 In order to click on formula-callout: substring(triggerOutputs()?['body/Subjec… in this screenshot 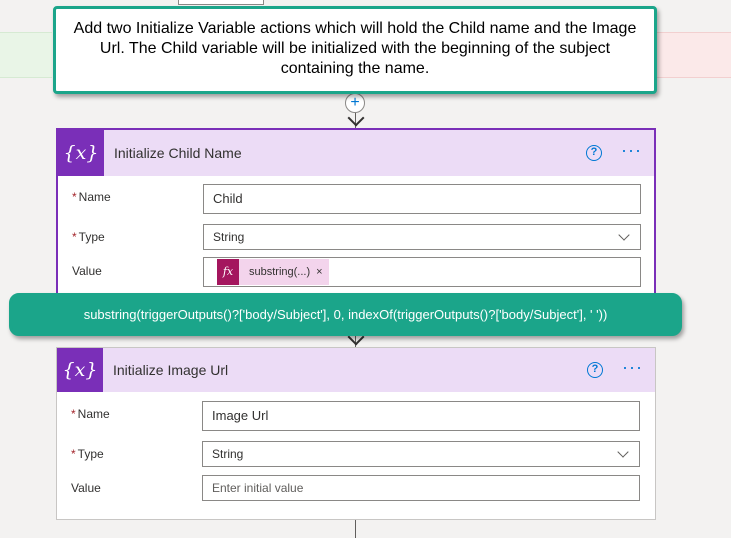, I will do `click(345, 314)`.